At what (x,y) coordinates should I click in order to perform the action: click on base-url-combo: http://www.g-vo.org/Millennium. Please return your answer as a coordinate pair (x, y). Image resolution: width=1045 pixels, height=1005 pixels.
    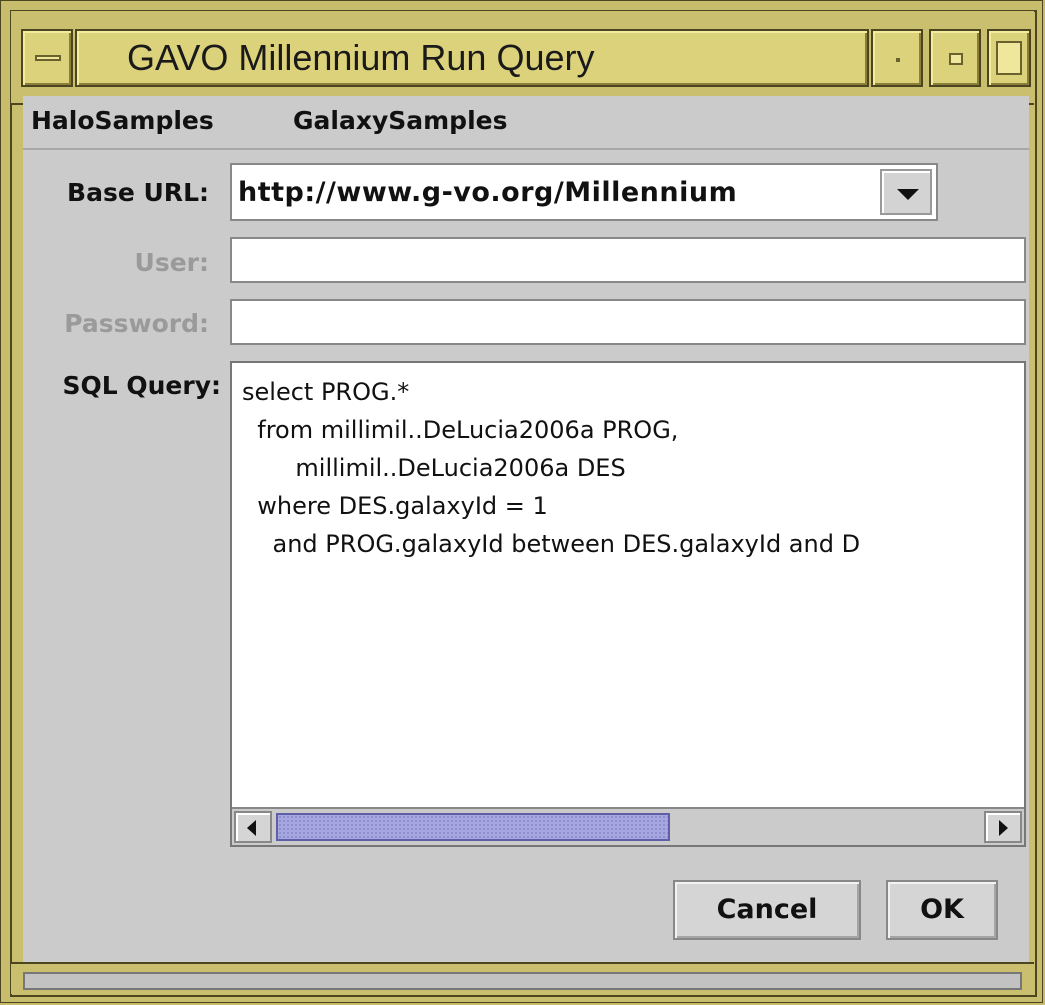
    Looking at the image, I should click on (584, 192).